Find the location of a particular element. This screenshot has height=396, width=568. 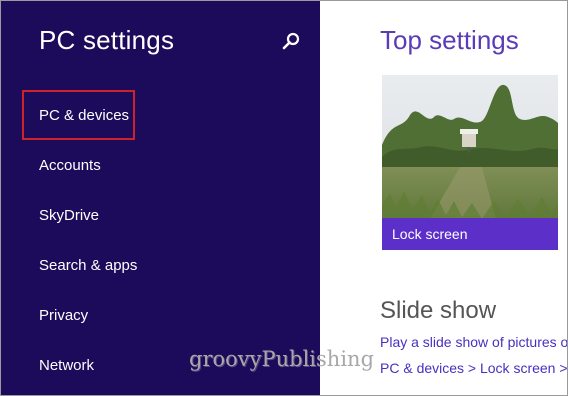

watermark: groovyPublishing is located at coordinates (282, 359).